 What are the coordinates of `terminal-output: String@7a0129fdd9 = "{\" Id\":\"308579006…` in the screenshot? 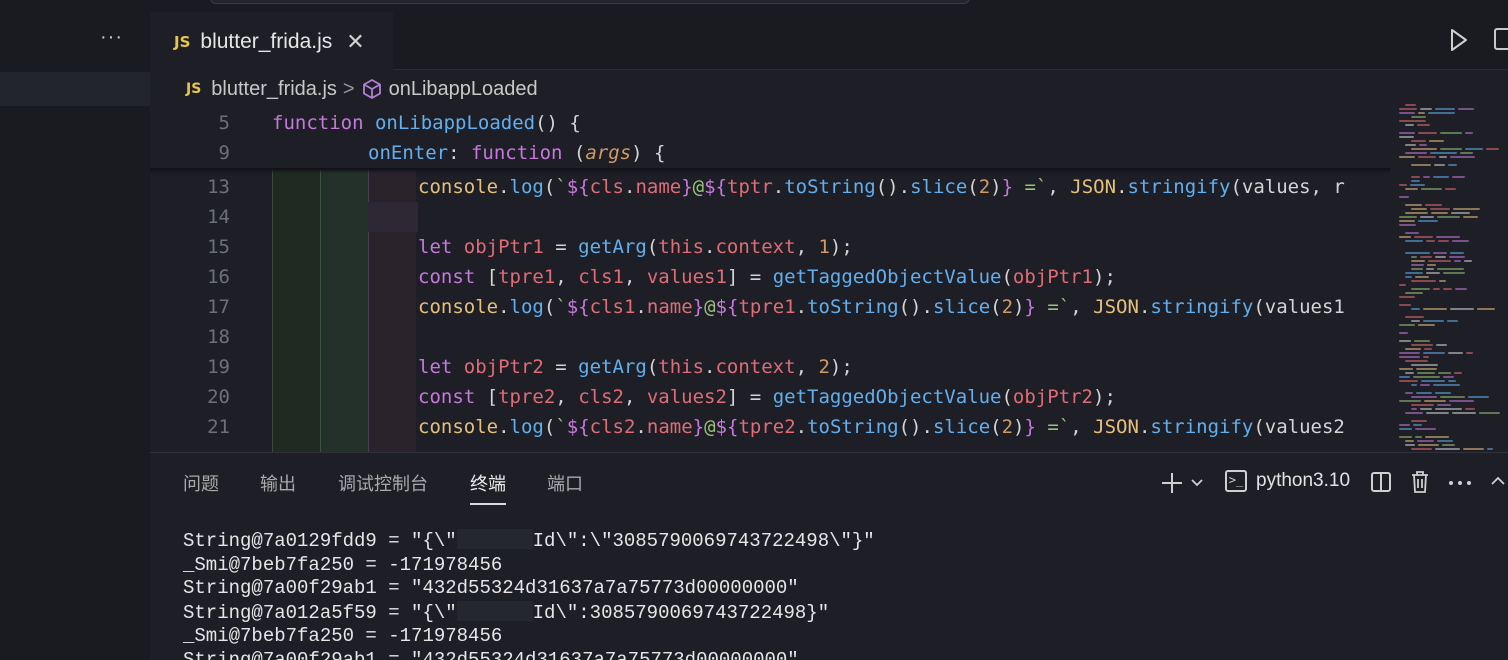 It's located at (529, 594).